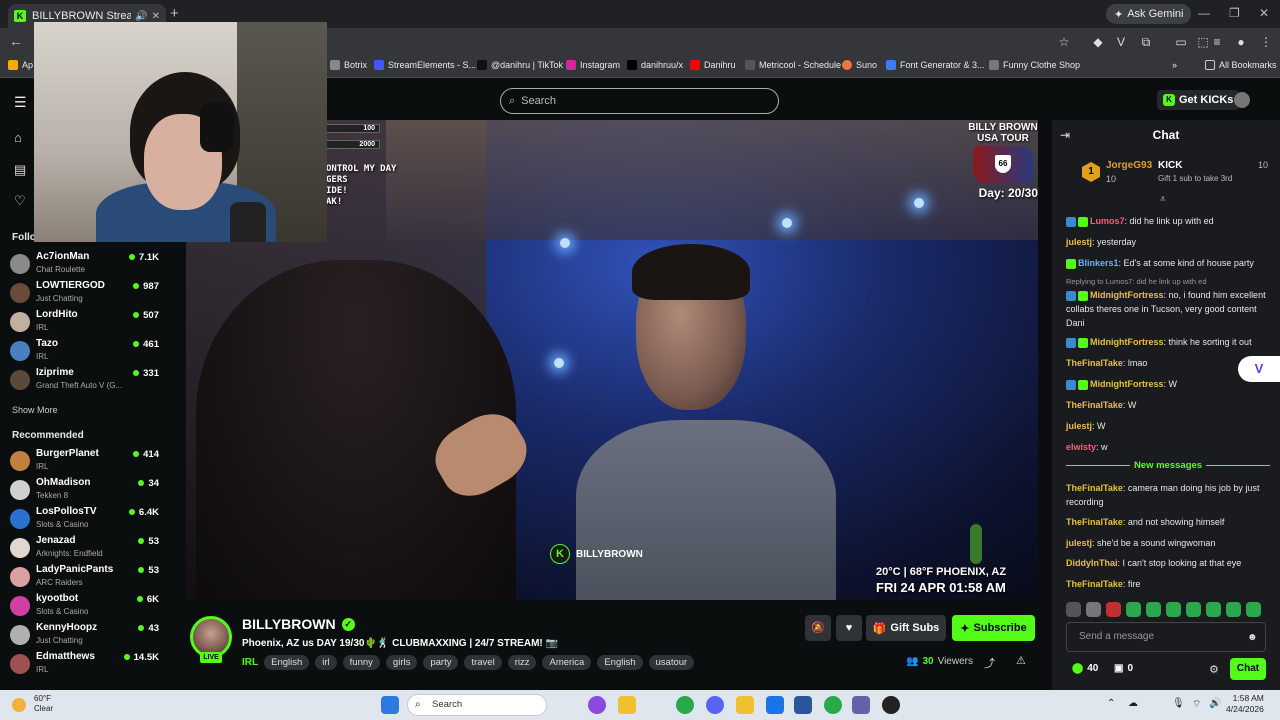 The image size is (1280, 720). What do you see at coordinates (401, 662) in the screenshot?
I see `tag: girls` at bounding box center [401, 662].